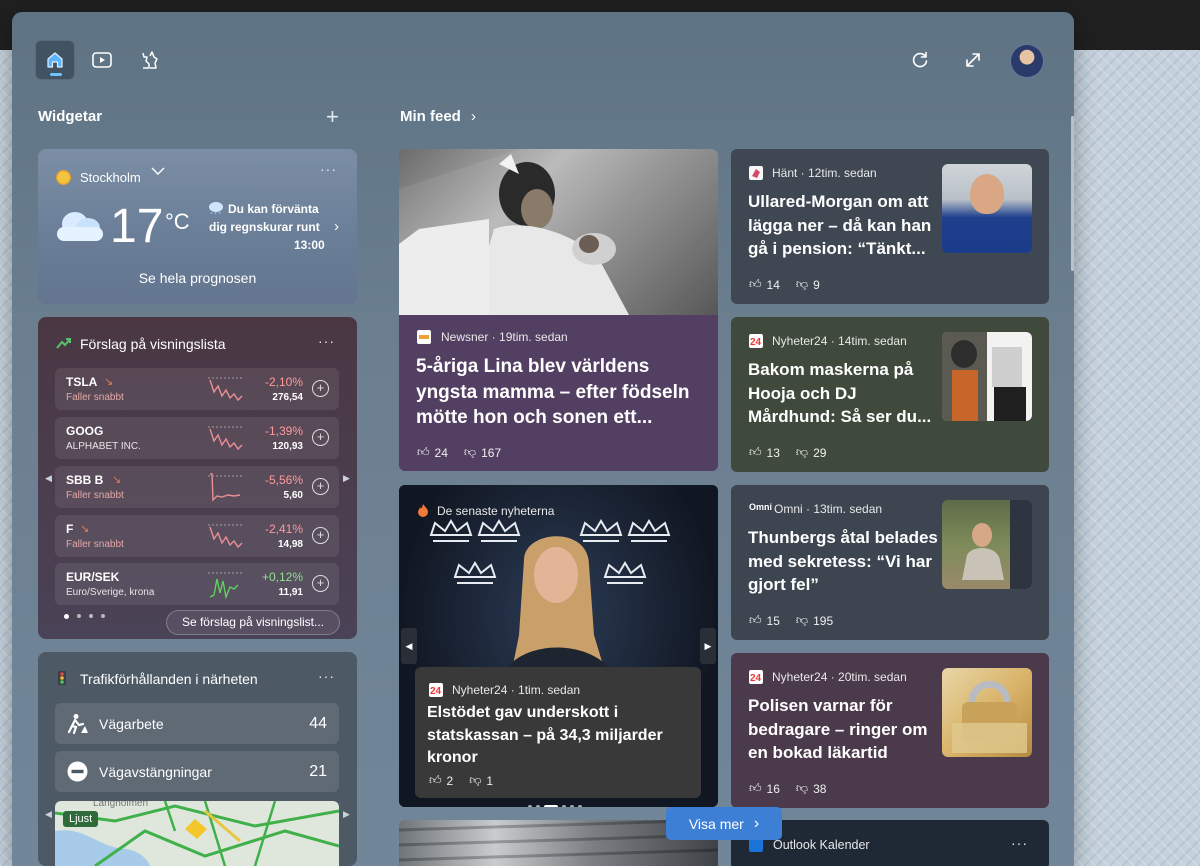  What do you see at coordinates (716, 823) in the screenshot?
I see `show-more-label: Visa mer` at bounding box center [716, 823].